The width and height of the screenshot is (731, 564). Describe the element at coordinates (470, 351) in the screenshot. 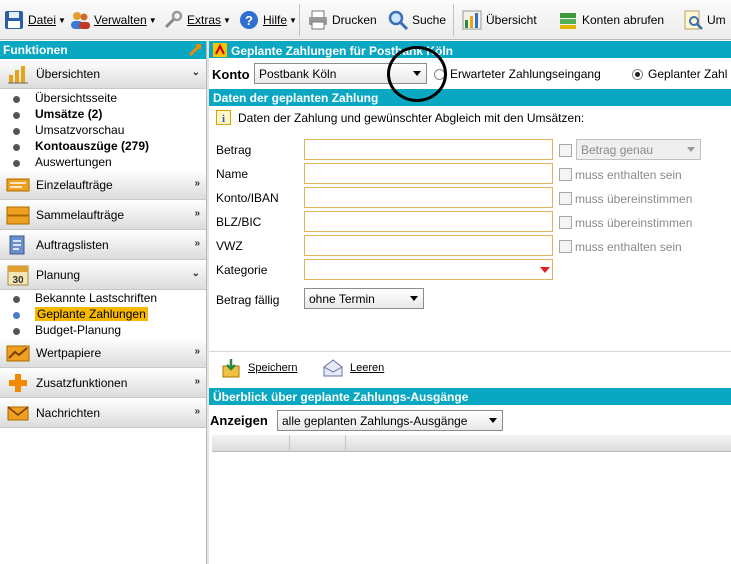

I see `divider` at that location.